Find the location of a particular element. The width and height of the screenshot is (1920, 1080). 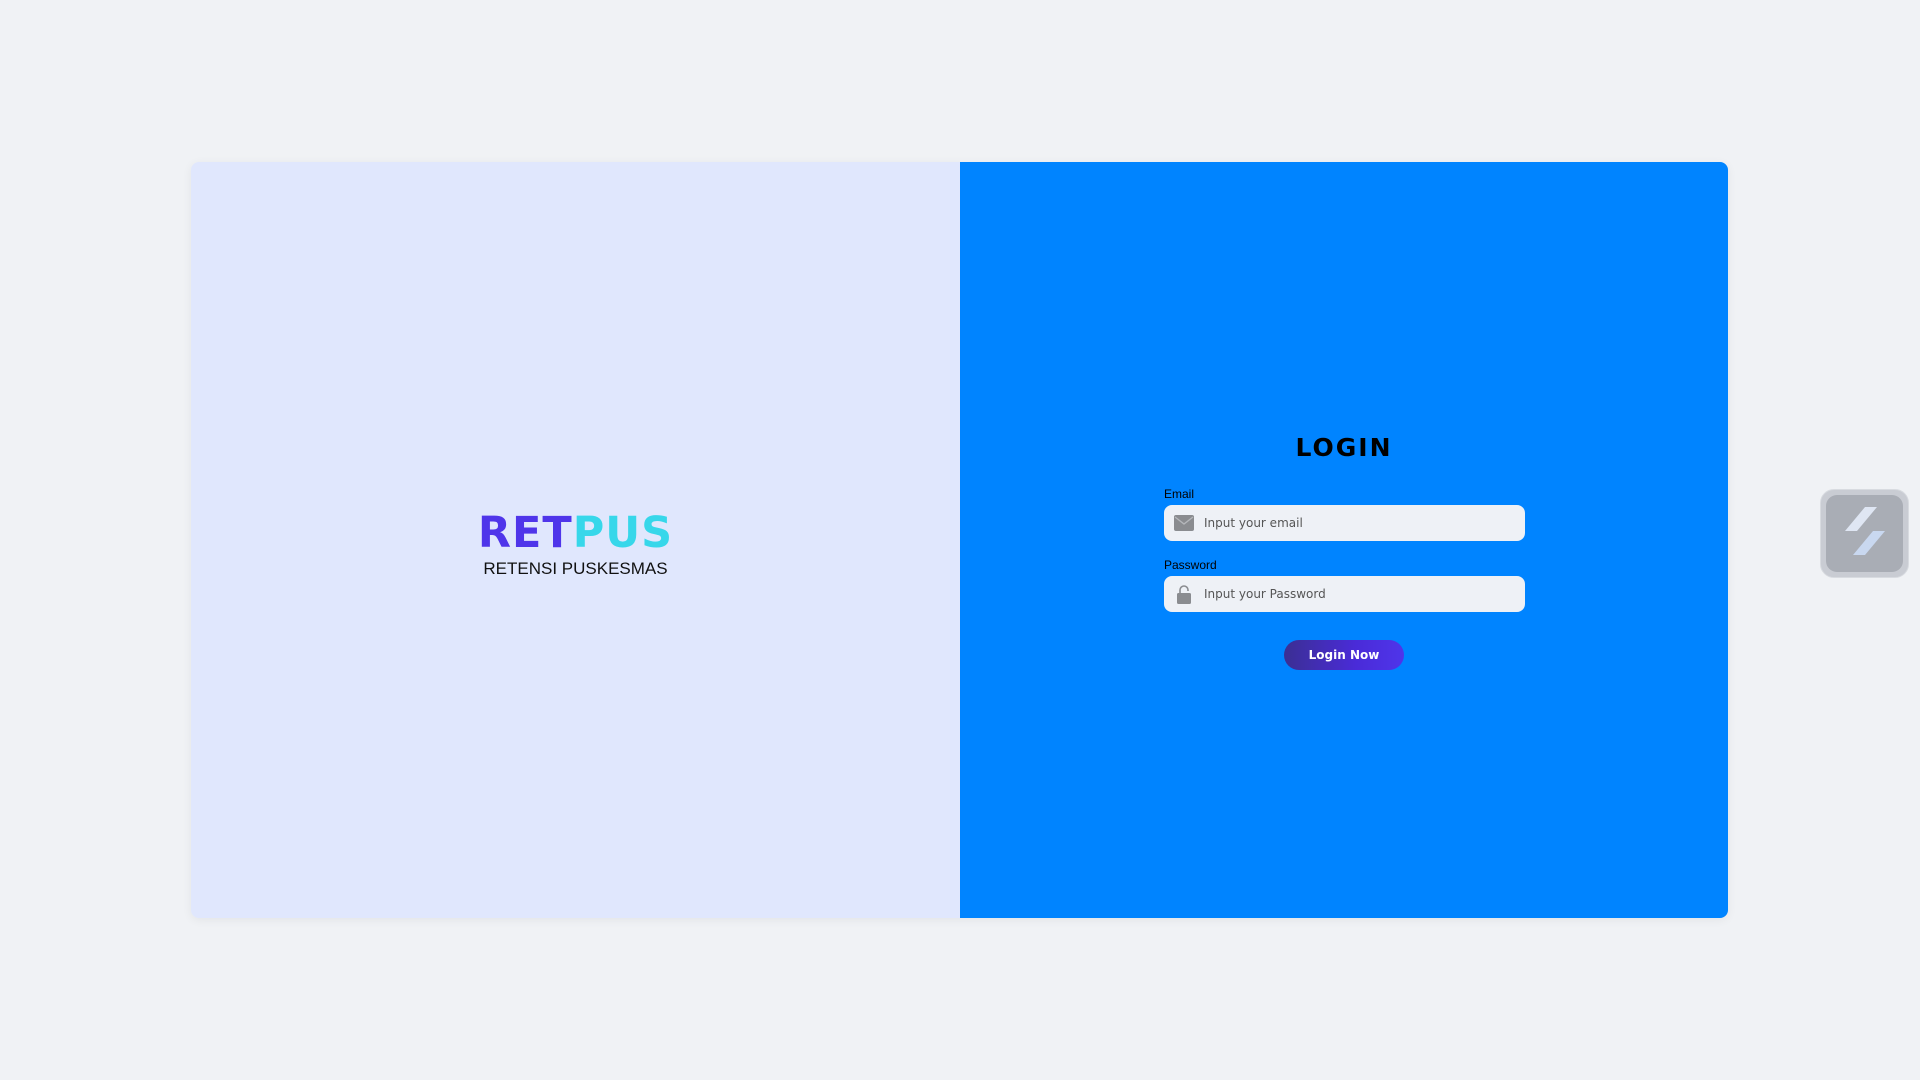

email-field is located at coordinates (1344, 523).